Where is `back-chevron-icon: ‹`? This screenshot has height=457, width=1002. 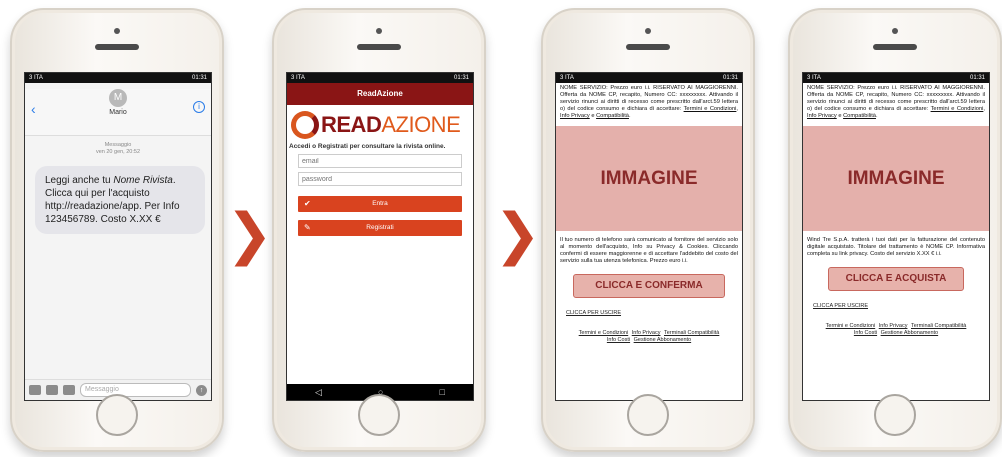 back-chevron-icon: ‹ is located at coordinates (33, 109).